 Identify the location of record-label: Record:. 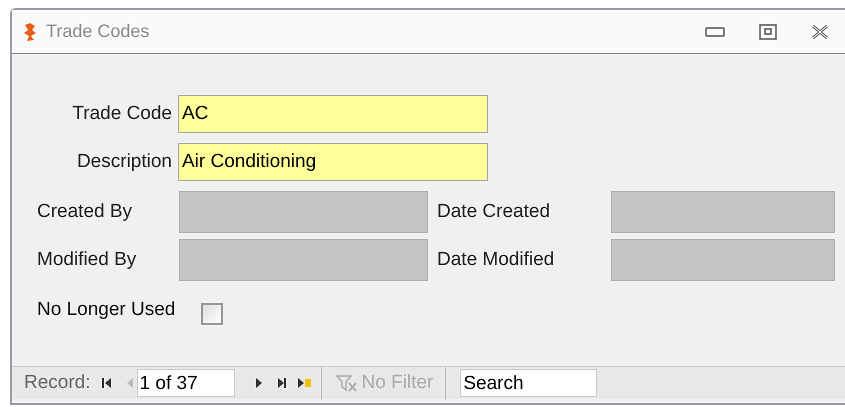
(57, 382).